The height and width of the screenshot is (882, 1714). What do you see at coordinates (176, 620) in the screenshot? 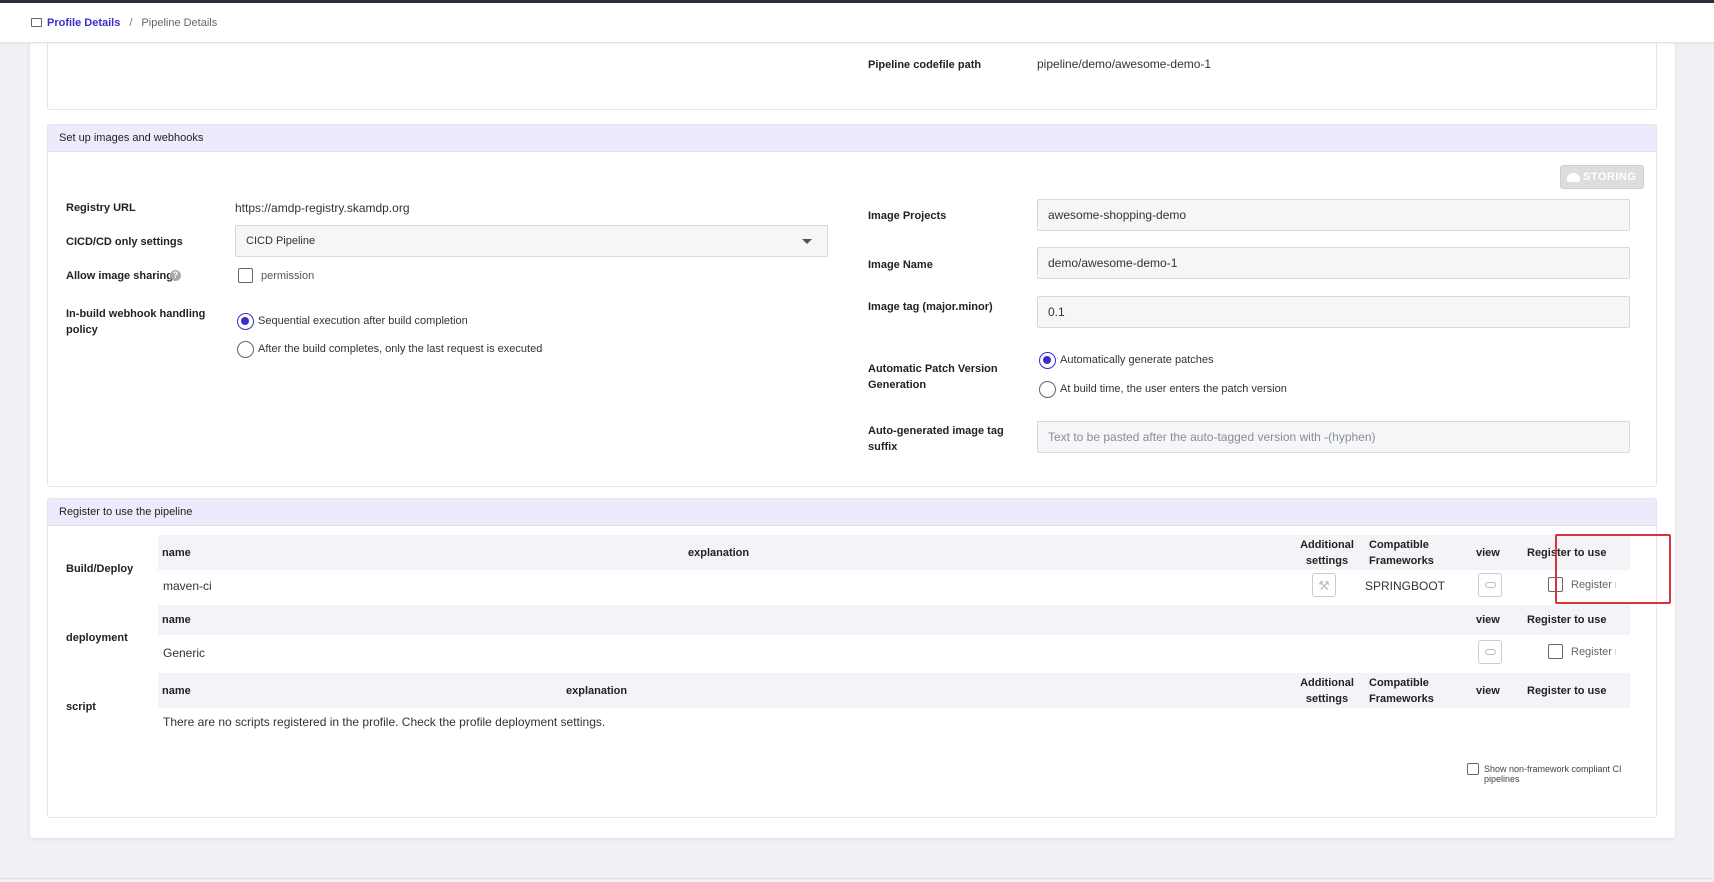
I see `deployment-col-name: name` at bounding box center [176, 620].